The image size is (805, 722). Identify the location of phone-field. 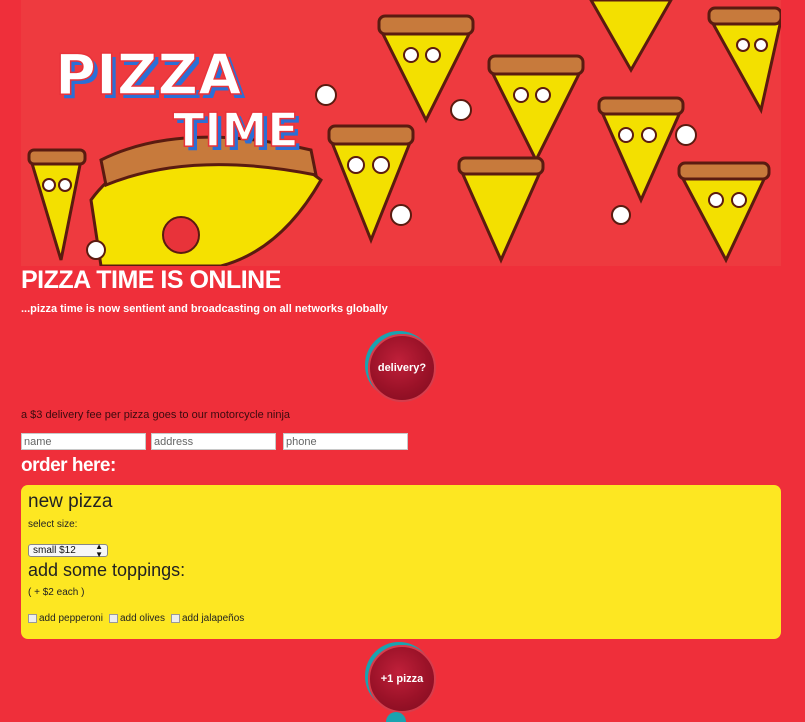
(345, 441).